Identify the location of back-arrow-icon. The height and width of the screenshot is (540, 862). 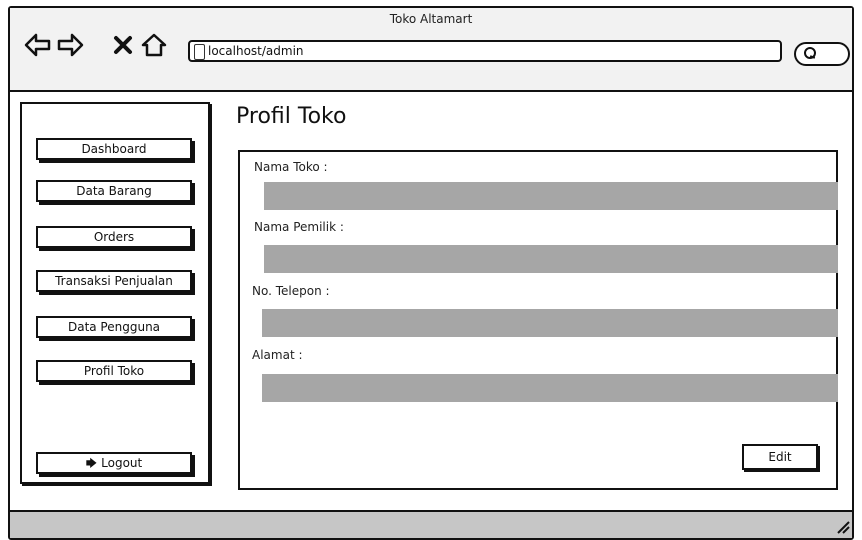
(38, 45).